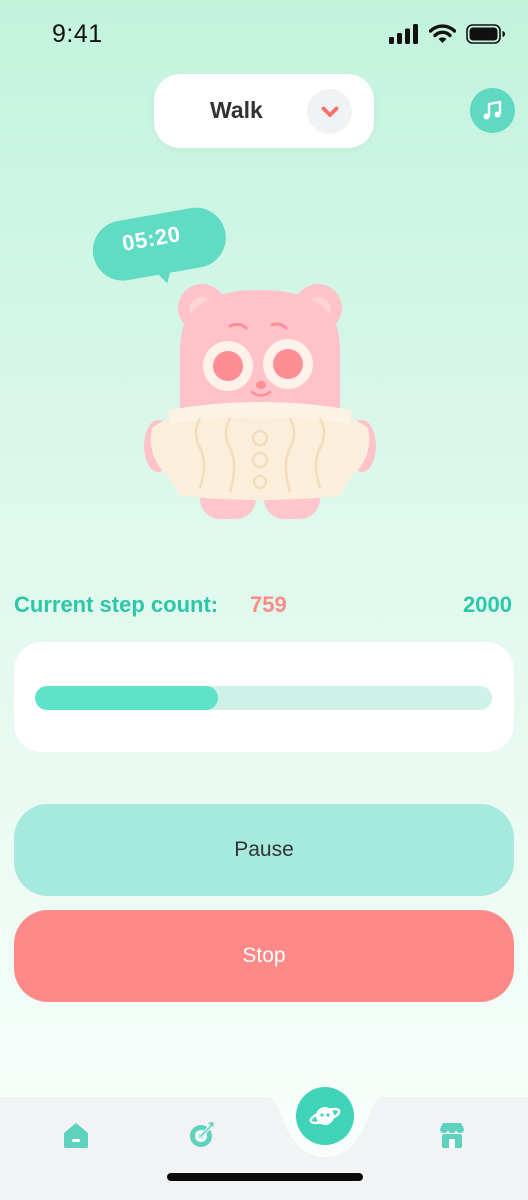  What do you see at coordinates (264, 111) in the screenshot?
I see `mode-selector: Walk` at bounding box center [264, 111].